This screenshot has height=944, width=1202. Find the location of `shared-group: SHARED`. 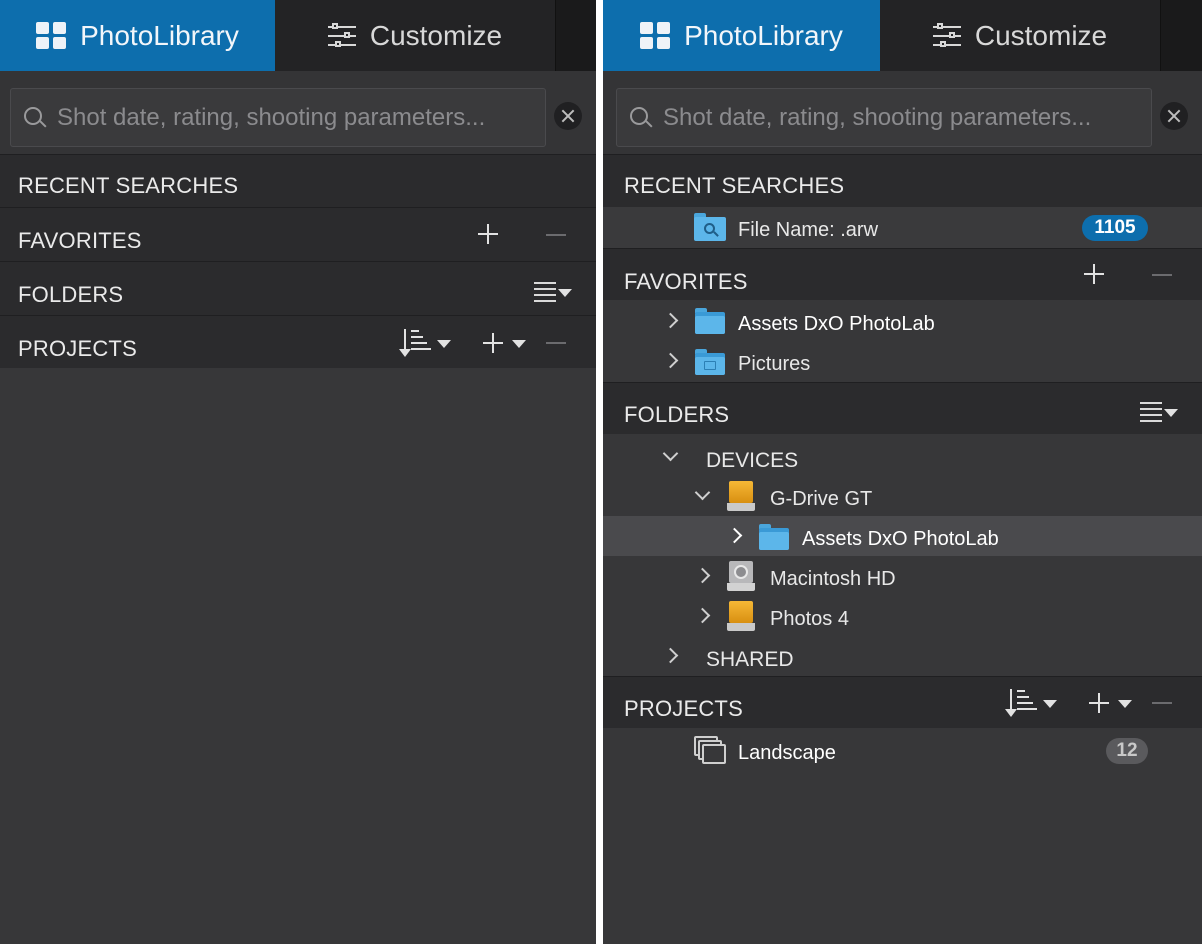

shared-group: SHARED is located at coordinates (902, 656).